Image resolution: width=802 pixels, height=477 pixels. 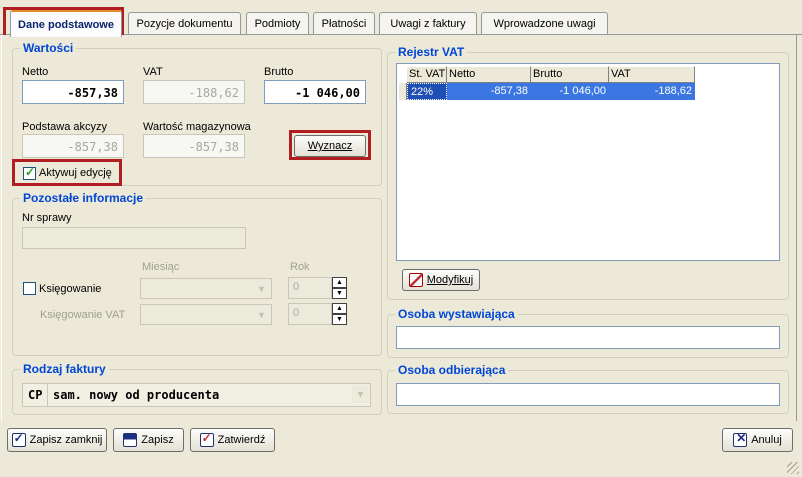 What do you see at coordinates (67, 172) in the screenshot?
I see `highlight-frame-aktywuj` at bounding box center [67, 172].